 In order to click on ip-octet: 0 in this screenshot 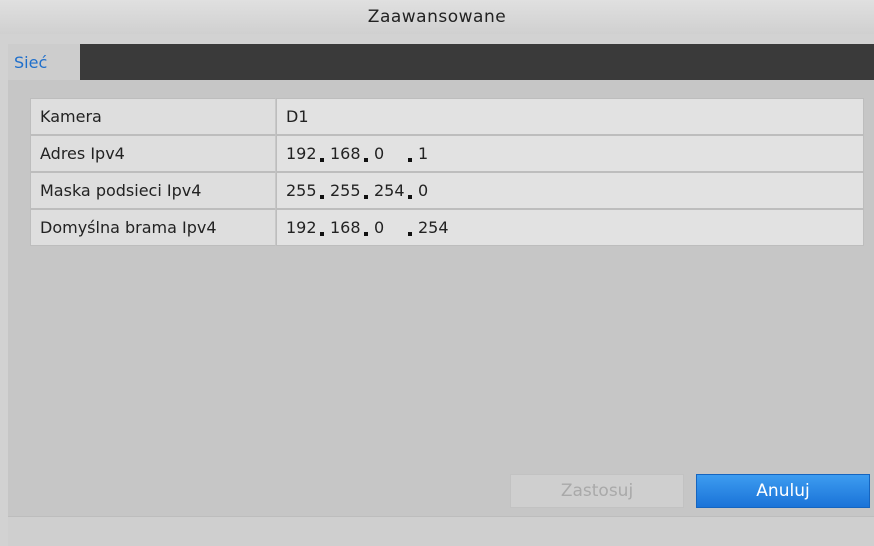, I will do `click(440, 190)`.